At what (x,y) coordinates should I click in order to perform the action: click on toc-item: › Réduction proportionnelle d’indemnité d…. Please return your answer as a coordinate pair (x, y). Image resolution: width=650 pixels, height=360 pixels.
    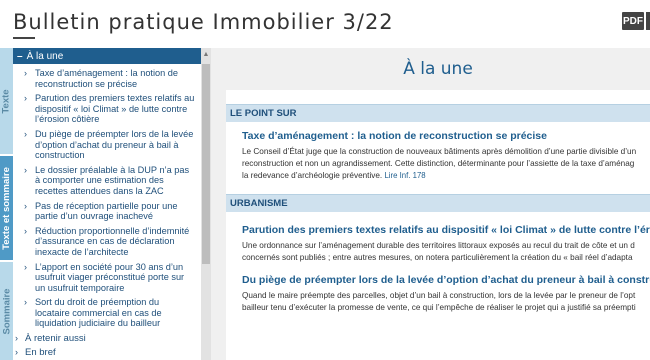
    Looking at the image, I should click on (107, 242).